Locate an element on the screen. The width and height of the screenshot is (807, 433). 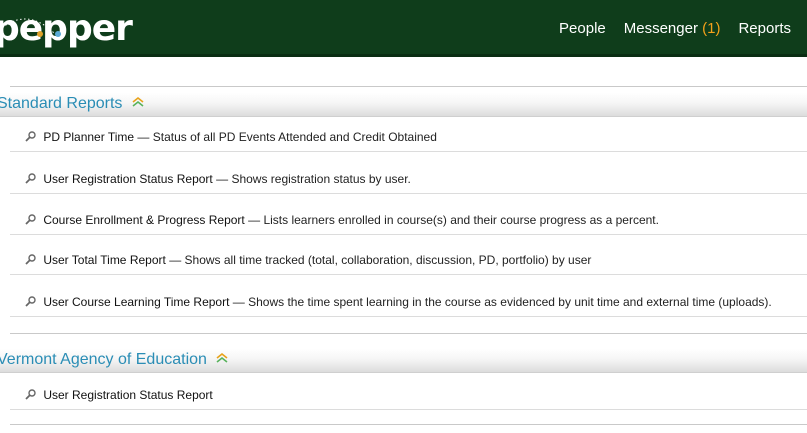
report-name: Course Enrollment & Progress Report is located at coordinates (143, 220).